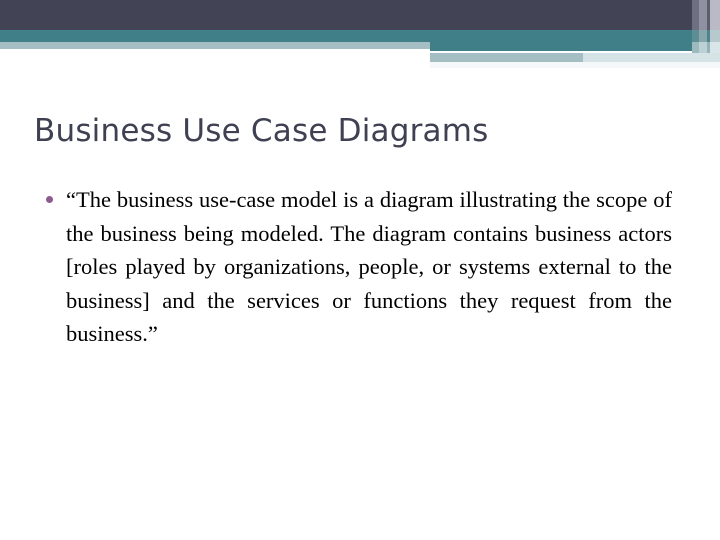 This screenshot has height=540, width=720. Describe the element at coordinates (360, 15) in the screenshot. I see `header-band-dark` at that location.